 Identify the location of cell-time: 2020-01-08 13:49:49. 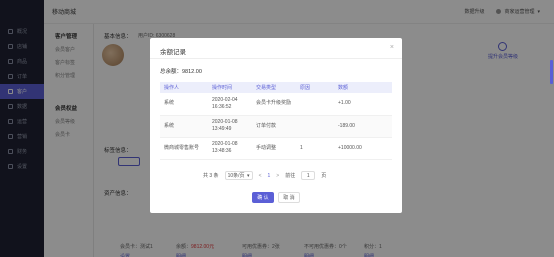
(230, 126).